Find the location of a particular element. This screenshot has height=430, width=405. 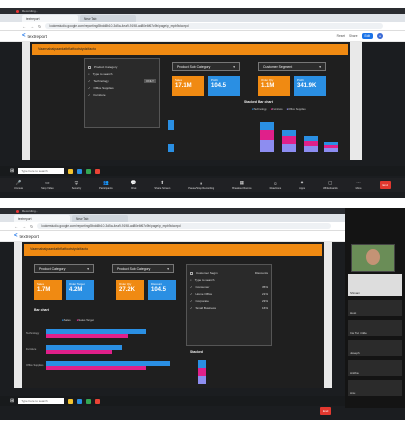

share-button: Share is located at coordinates (353, 36).